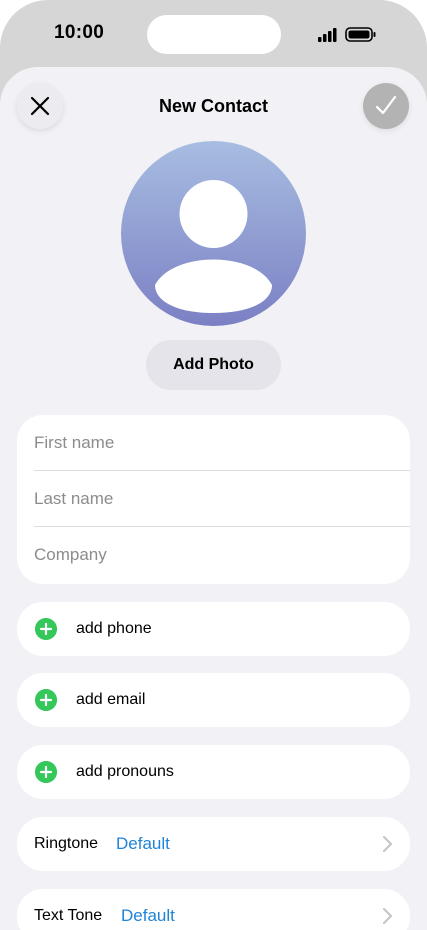 This screenshot has width=427, height=930. What do you see at coordinates (213, 365) in the screenshot?
I see `add-photo-button: Add Photo` at bounding box center [213, 365].